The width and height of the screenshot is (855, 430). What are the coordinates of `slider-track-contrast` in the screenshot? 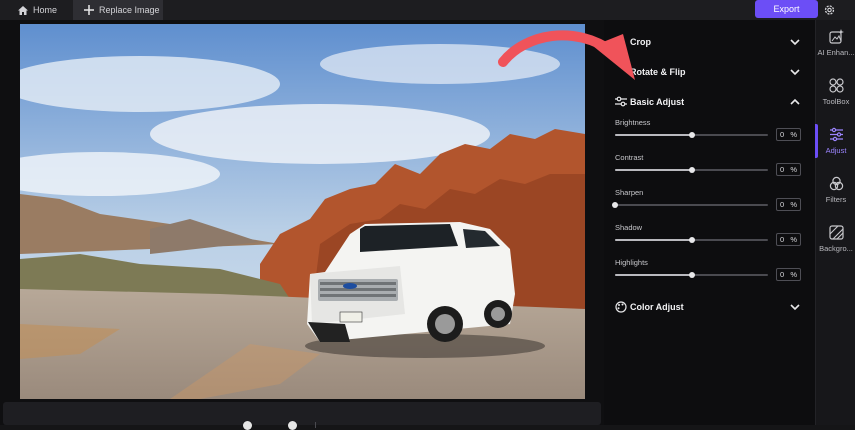 It's located at (691, 170).